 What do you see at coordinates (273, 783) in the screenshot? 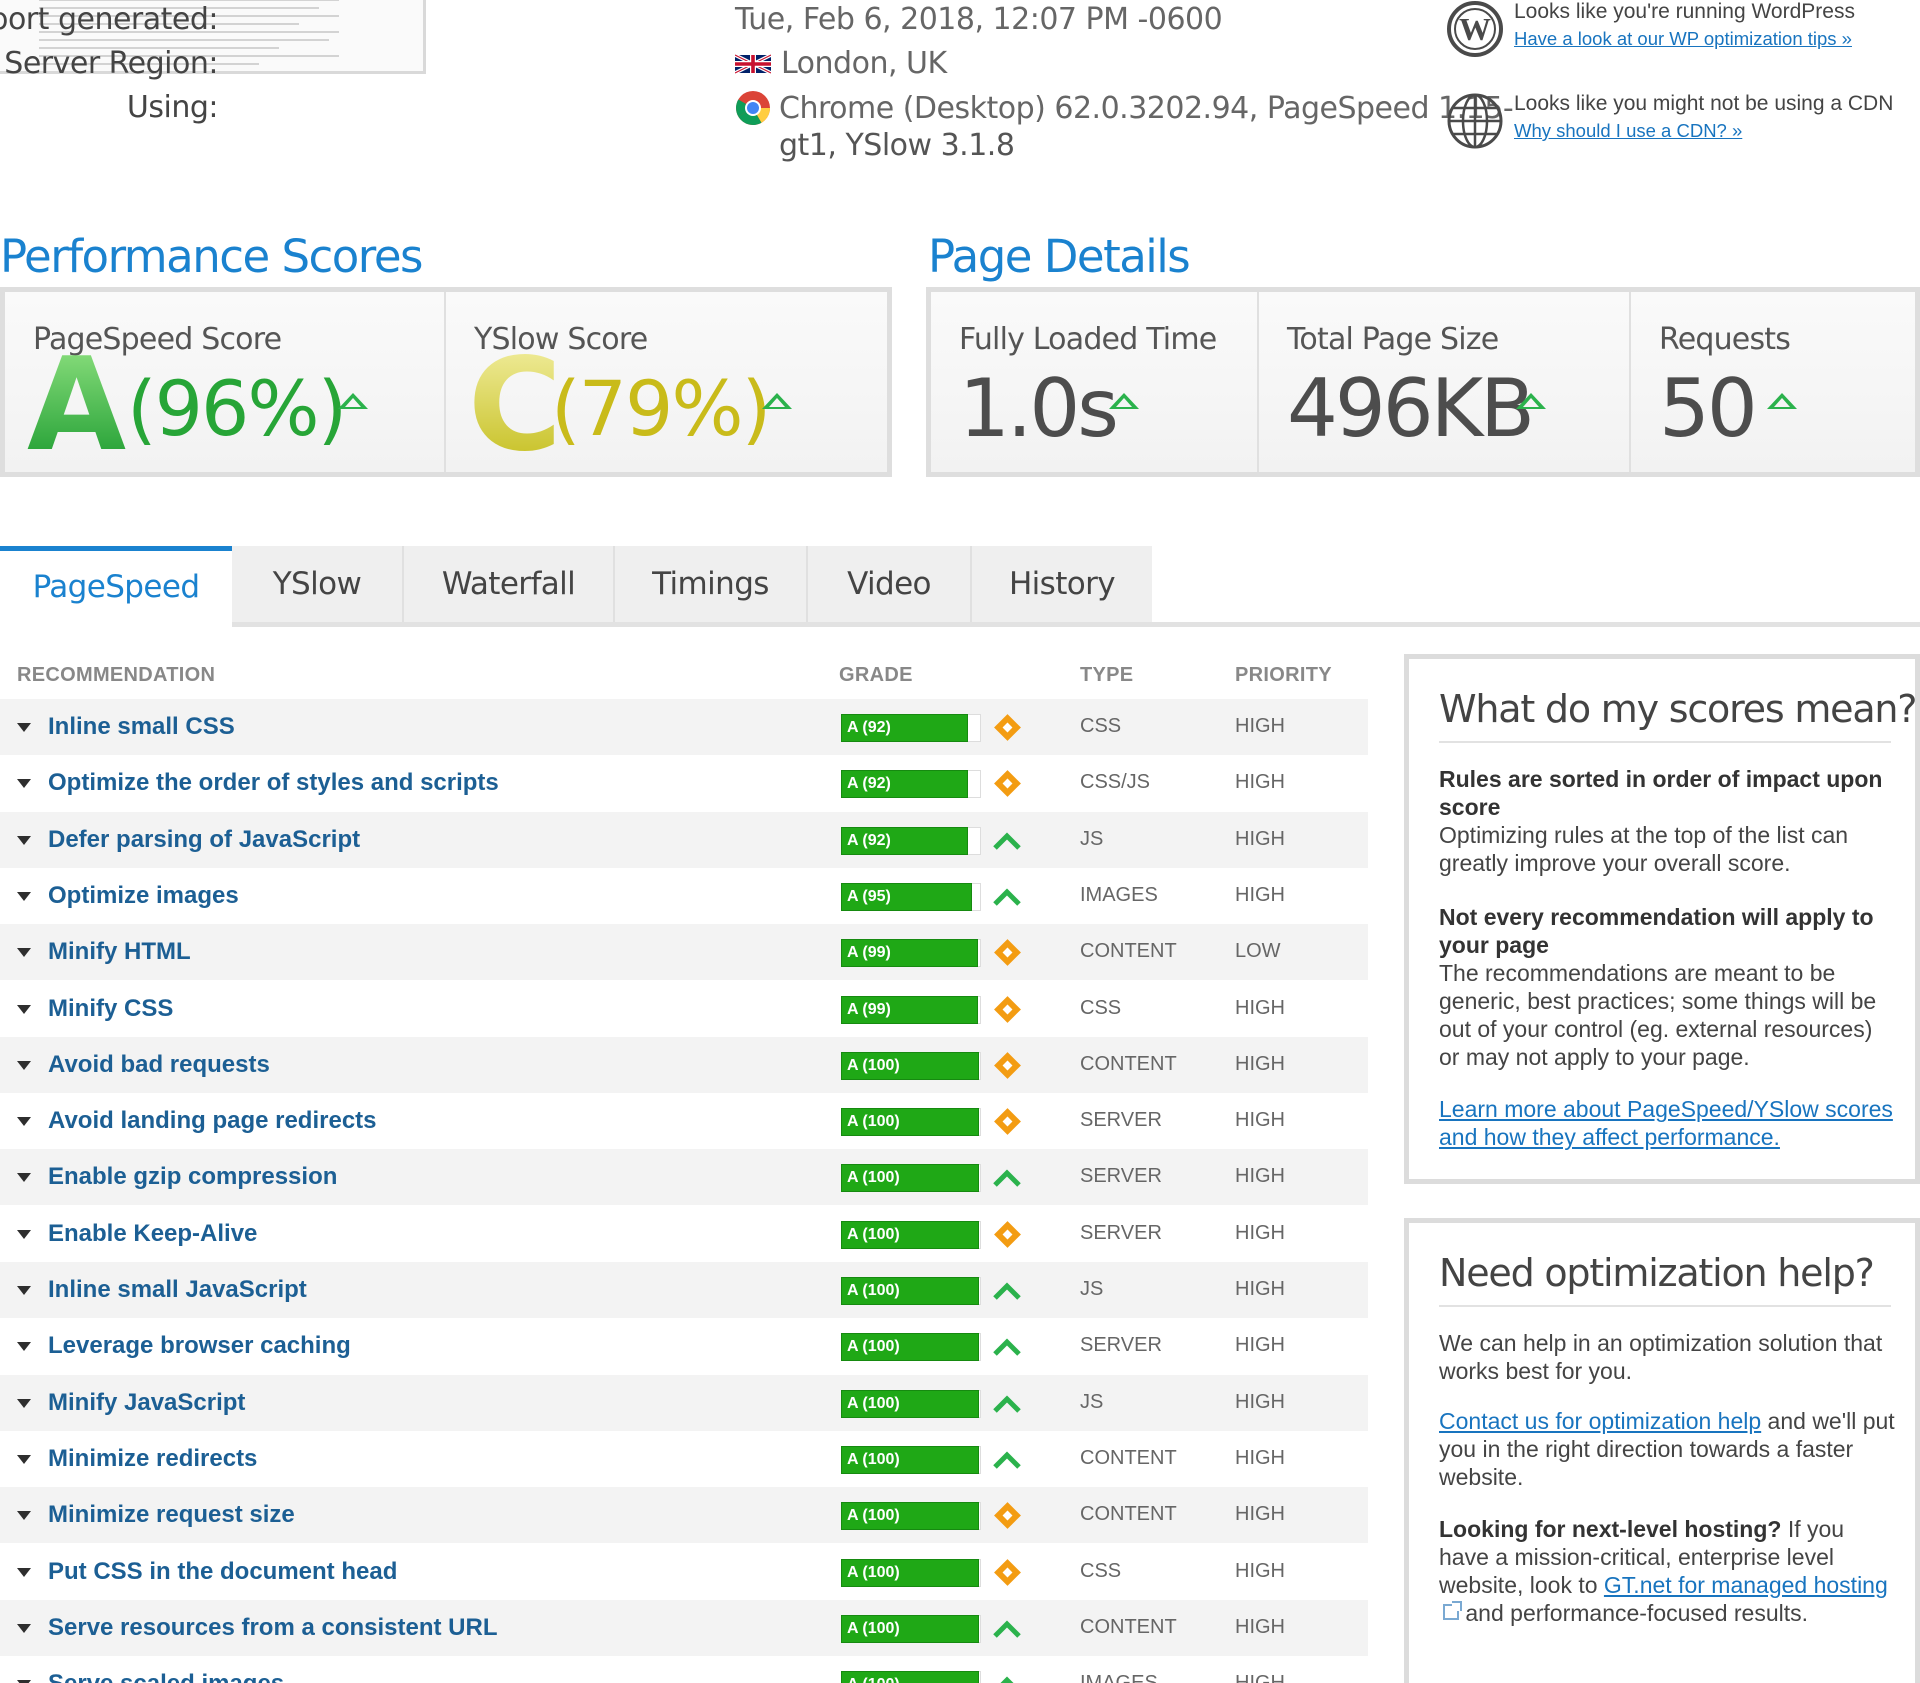
I see `recommendation-name: Optimize the order of styles and scripts` at bounding box center [273, 783].